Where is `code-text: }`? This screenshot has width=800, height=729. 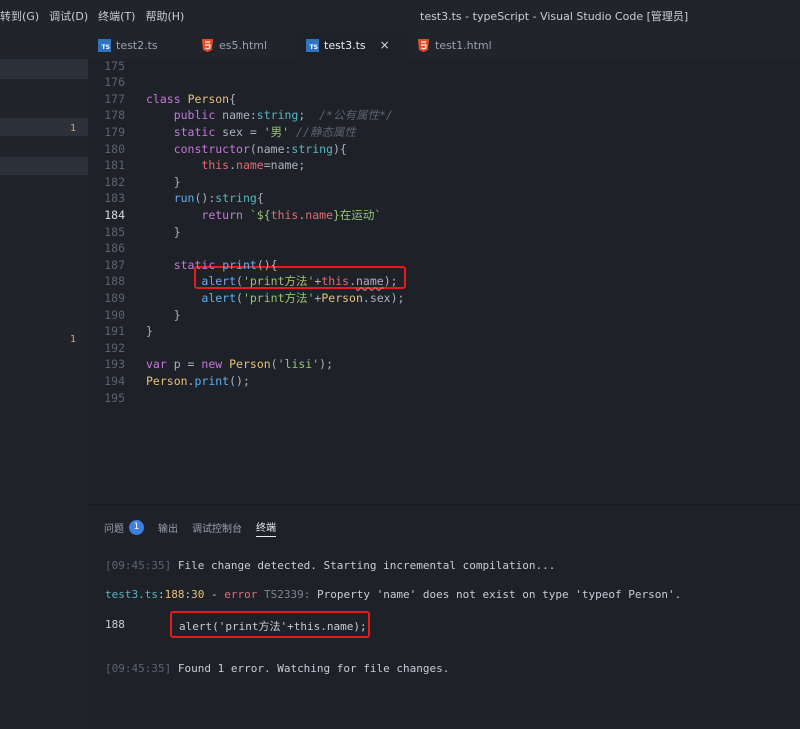 code-text: } is located at coordinates (163, 232).